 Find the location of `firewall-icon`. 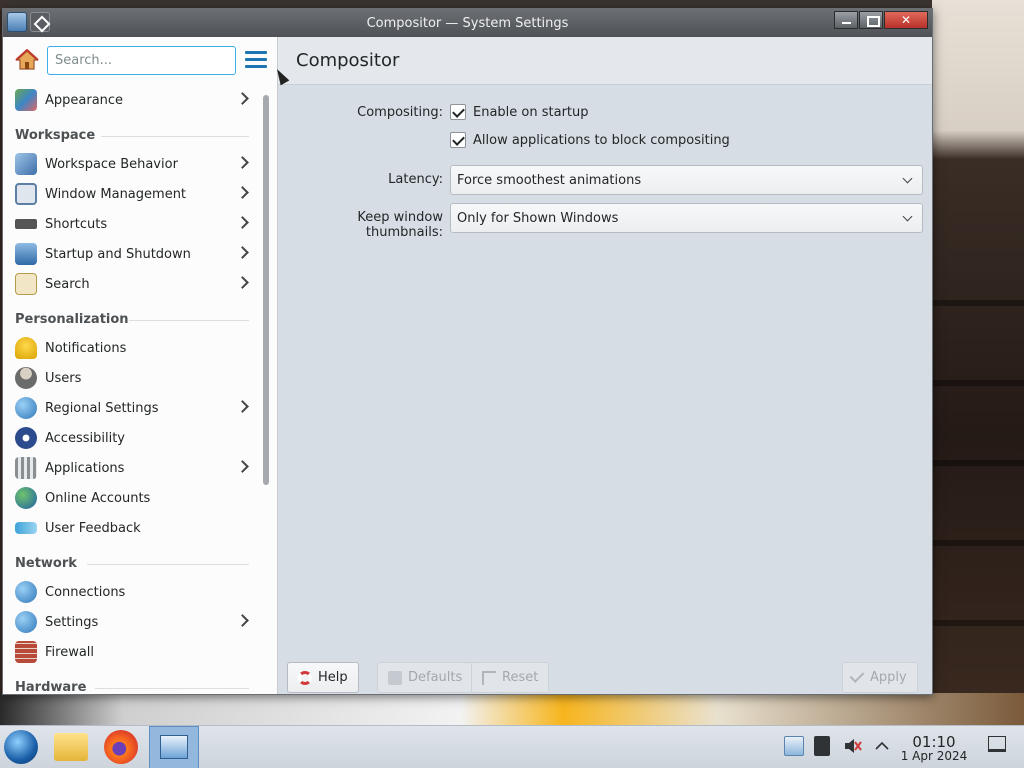

firewall-icon is located at coordinates (26, 652).